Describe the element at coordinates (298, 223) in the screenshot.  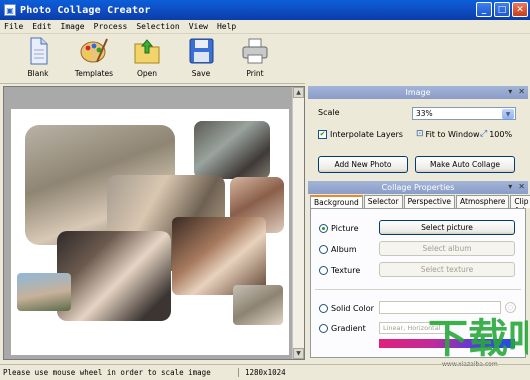
I see `vertical-scrollbar: ▲ ▼` at that location.